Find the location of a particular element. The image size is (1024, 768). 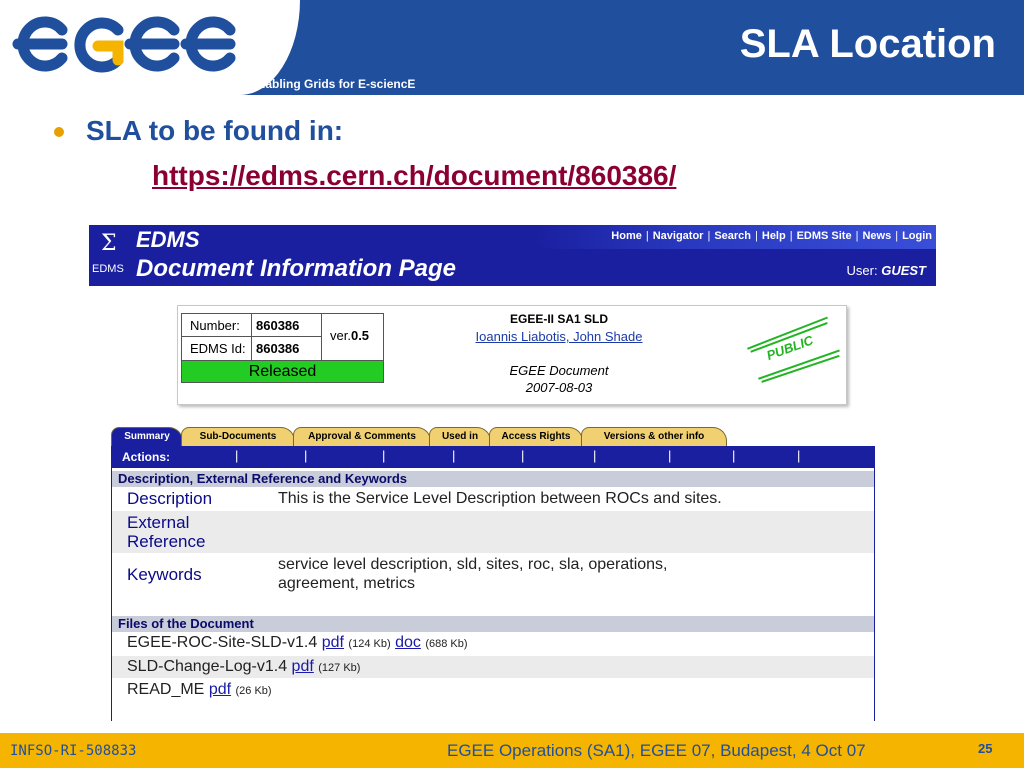

tab-used-in: Used in is located at coordinates (460, 436).